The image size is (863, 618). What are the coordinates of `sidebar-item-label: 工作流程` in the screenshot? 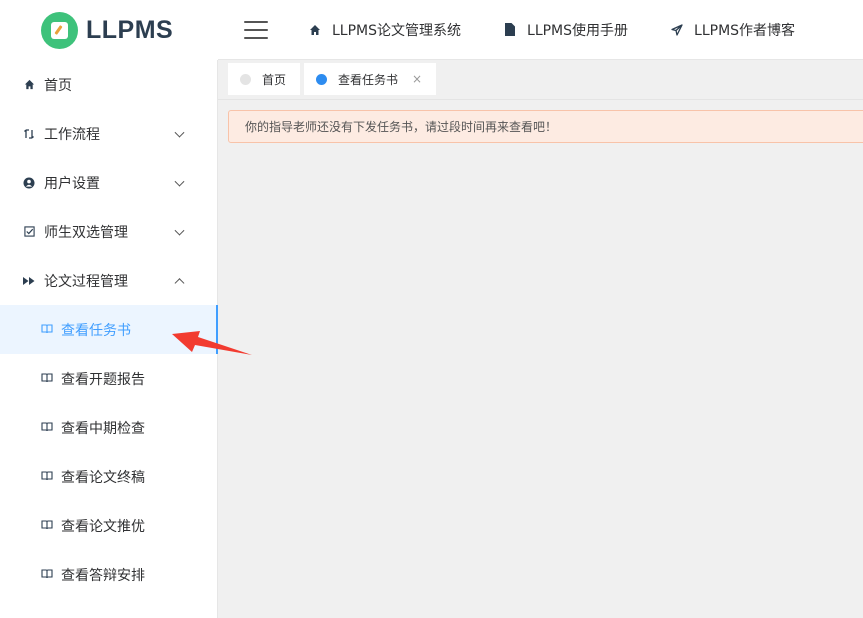 It's located at (72, 134).